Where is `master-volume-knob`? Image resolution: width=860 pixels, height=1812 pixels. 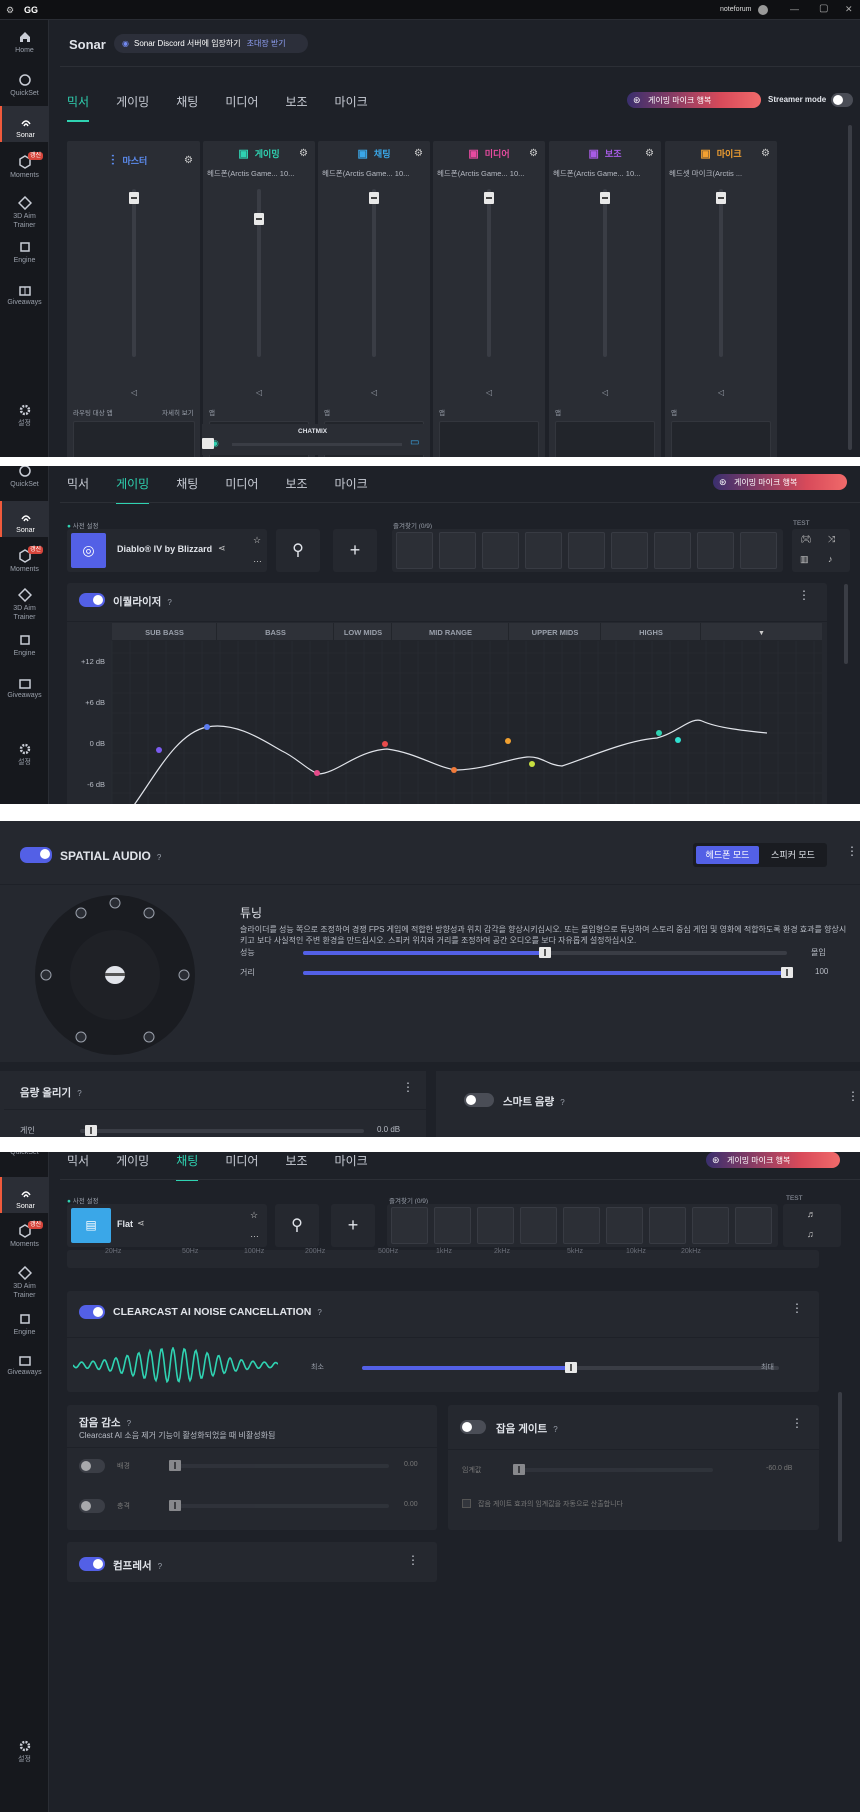 master-volume-knob is located at coordinates (134, 198).